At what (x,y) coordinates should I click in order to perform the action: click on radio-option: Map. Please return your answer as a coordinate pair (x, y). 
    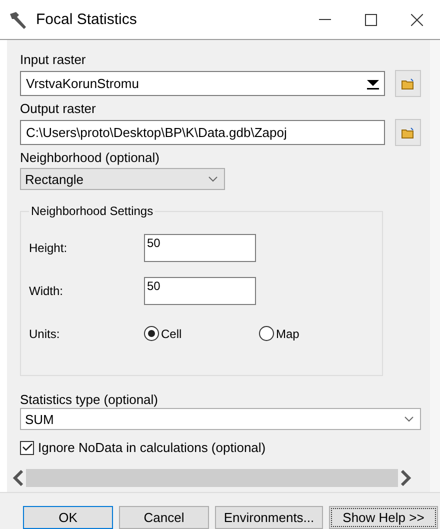
    Looking at the image, I should click on (316, 333).